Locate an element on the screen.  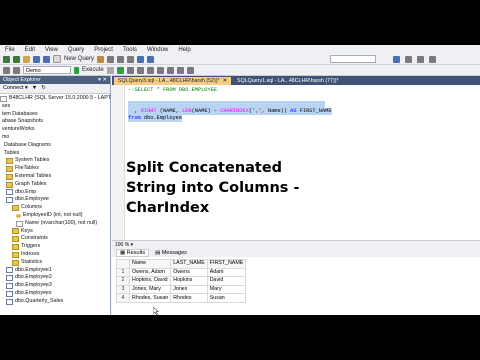
tree-item: System Tables is located at coordinates (55, 161).